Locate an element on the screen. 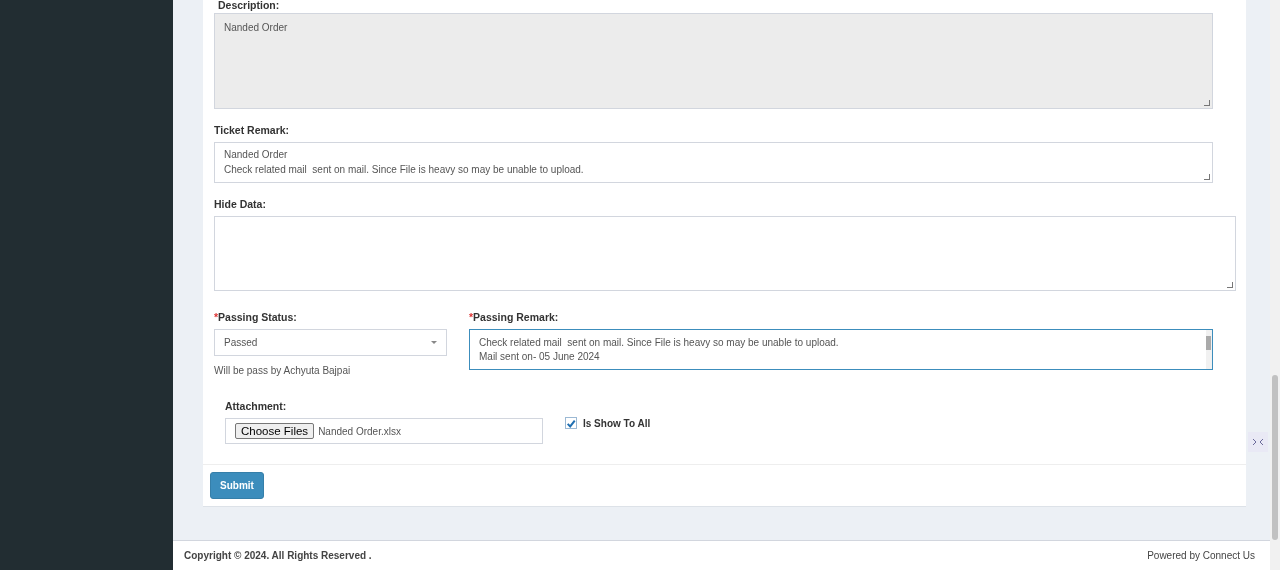 Image resolution: width=1280 pixels, height=570 pixels. passing-status-select: Passed is located at coordinates (330, 342).